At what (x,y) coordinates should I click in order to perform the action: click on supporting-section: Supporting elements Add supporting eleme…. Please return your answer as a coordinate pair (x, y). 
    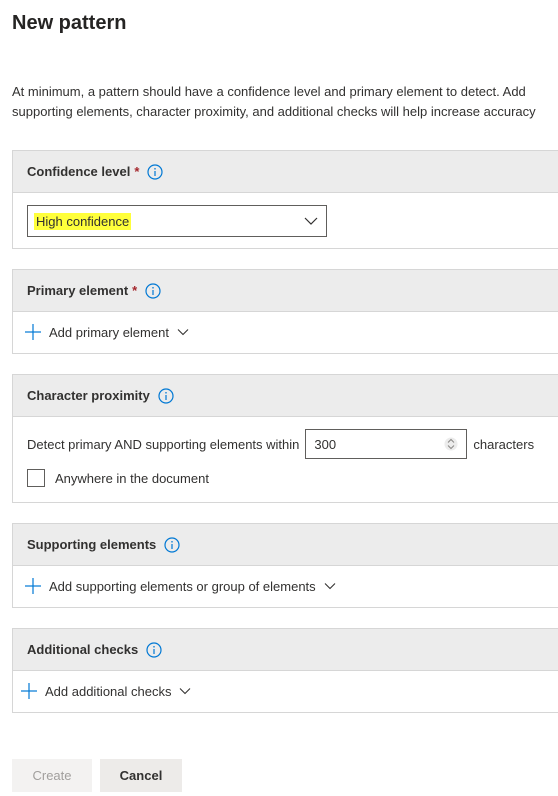
    Looking at the image, I should click on (285, 565).